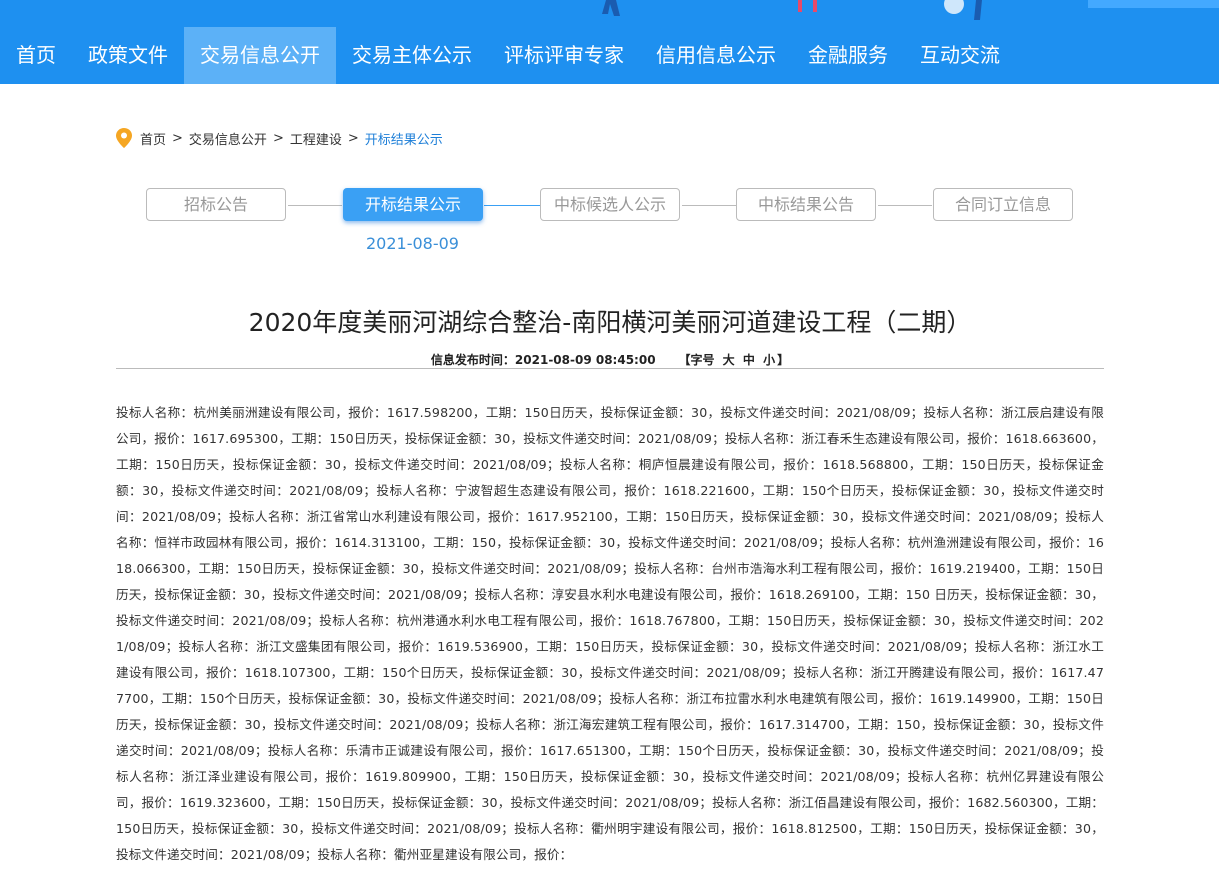 The image size is (1219, 869). I want to click on step-candidate-notice: 中标候选人公示, so click(610, 204).